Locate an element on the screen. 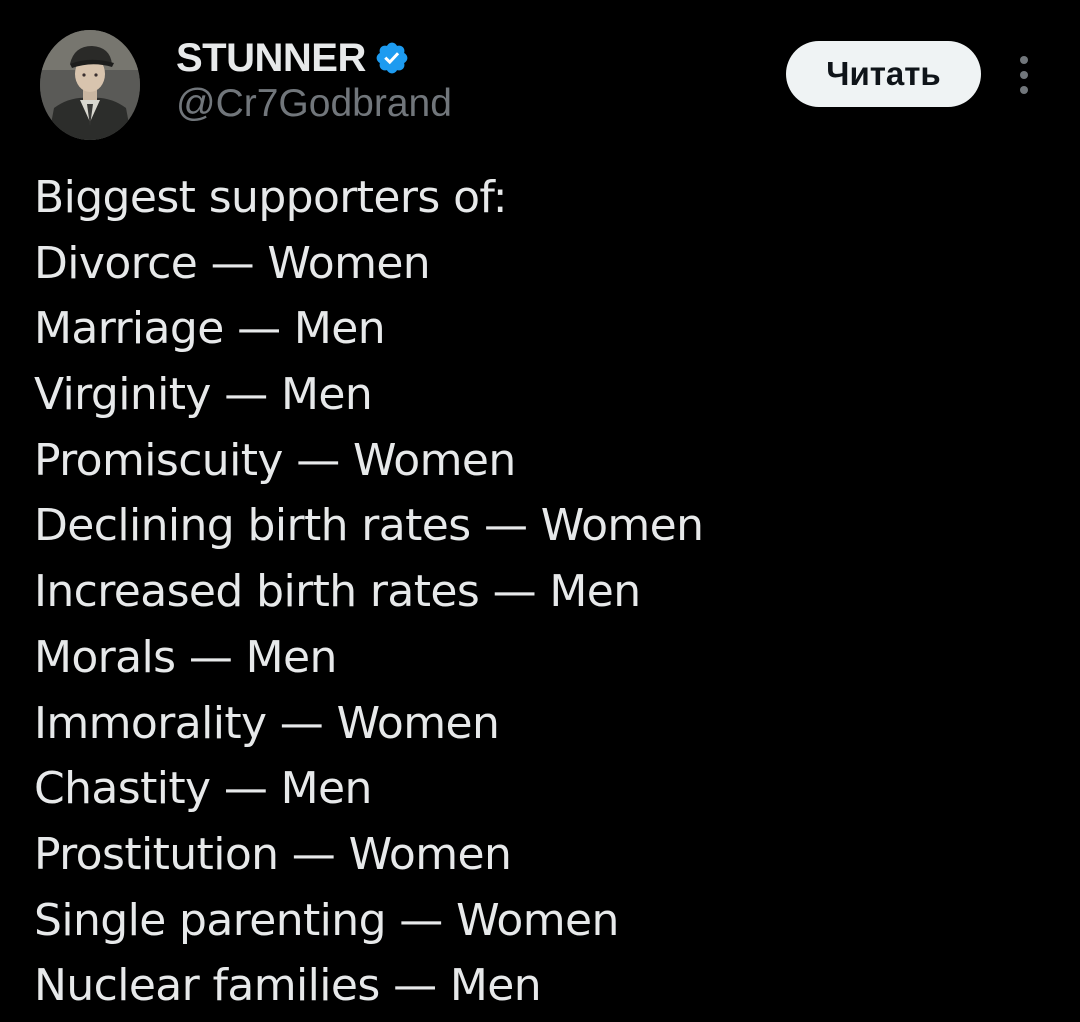 The image size is (1080, 1022). tweet-line: Biggest supporters of: is located at coordinates (271, 197).